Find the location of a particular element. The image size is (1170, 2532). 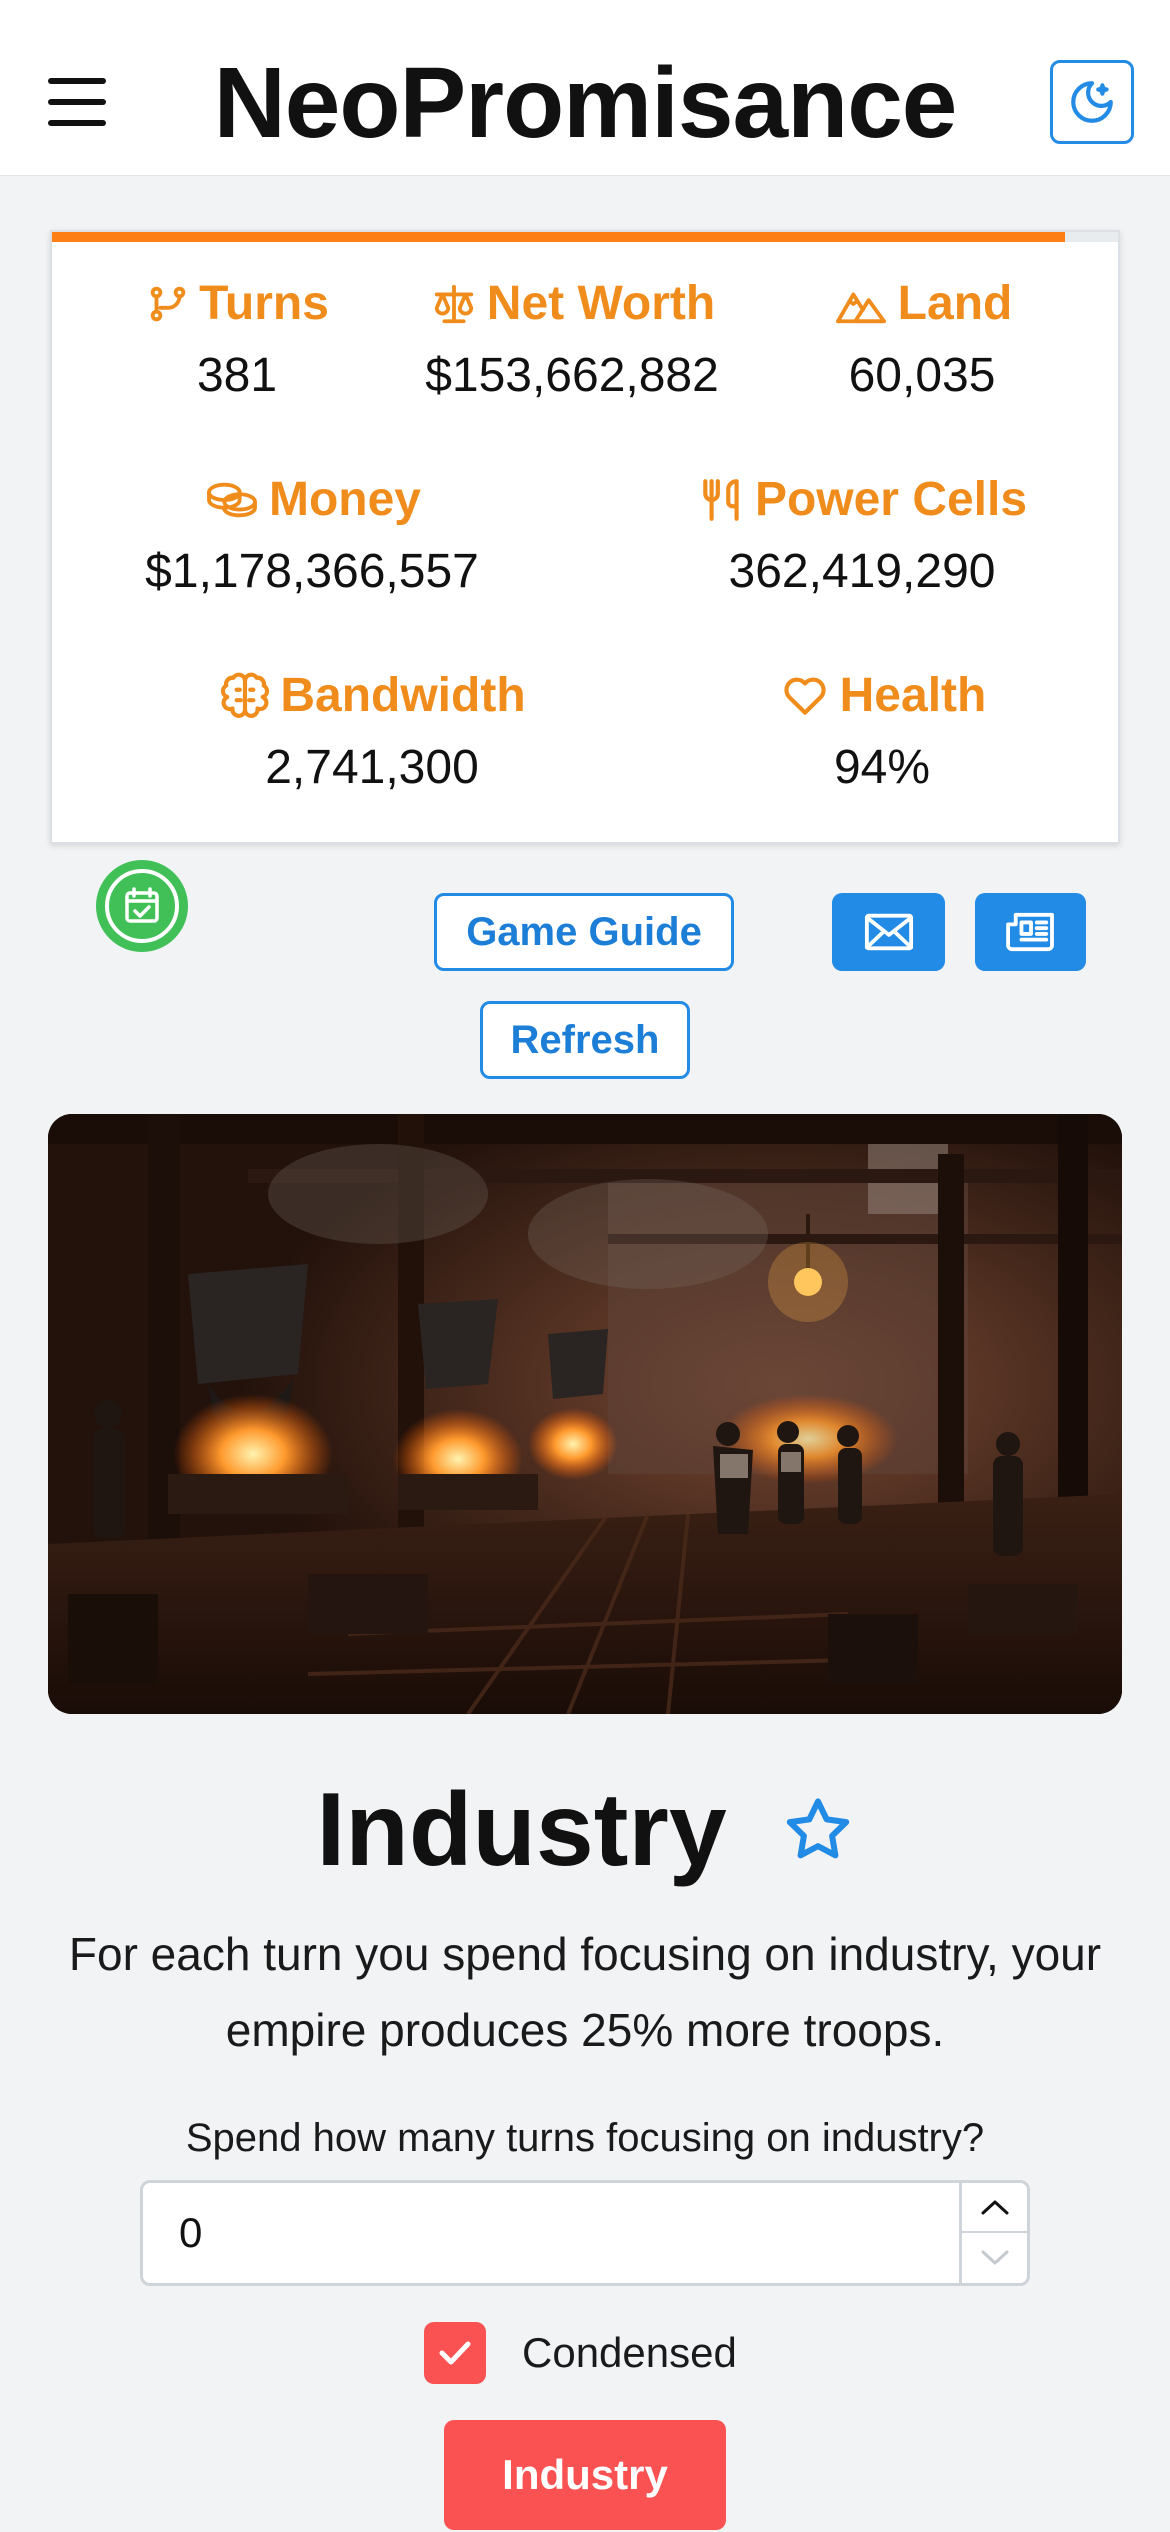

page-title-row: Industry is located at coordinates (585, 1826).